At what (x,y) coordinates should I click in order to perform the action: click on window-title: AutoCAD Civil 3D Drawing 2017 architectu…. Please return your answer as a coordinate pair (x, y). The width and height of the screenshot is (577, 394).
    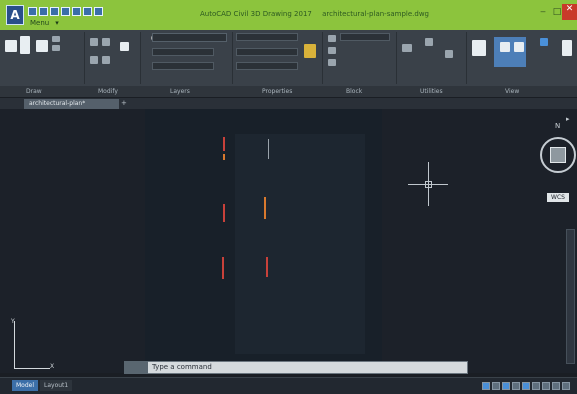
    Looking at the image, I should click on (314, 14).